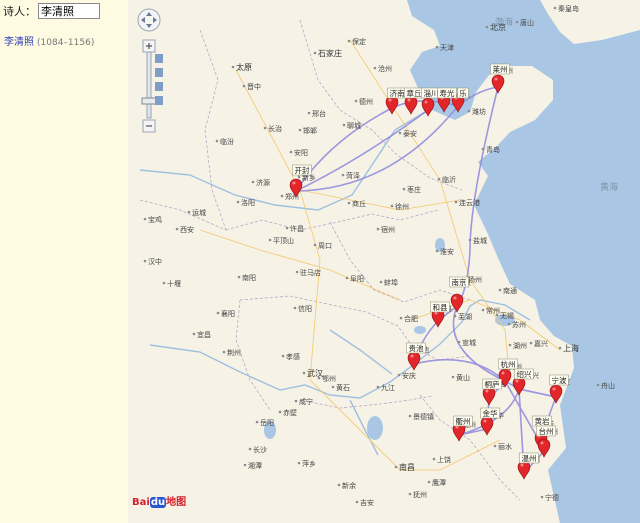  What do you see at coordinates (366, 101) in the screenshot?
I see `city-label: 德州` at bounding box center [366, 101].